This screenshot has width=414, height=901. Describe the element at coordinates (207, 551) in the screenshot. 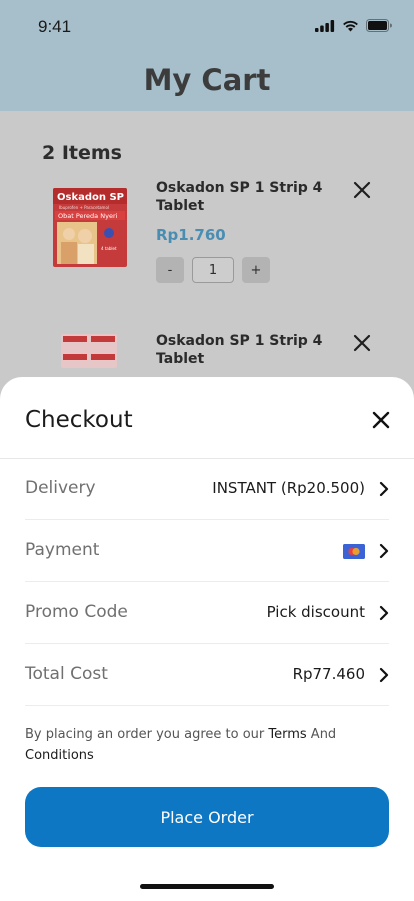

I see `payment-row: Payment` at that location.